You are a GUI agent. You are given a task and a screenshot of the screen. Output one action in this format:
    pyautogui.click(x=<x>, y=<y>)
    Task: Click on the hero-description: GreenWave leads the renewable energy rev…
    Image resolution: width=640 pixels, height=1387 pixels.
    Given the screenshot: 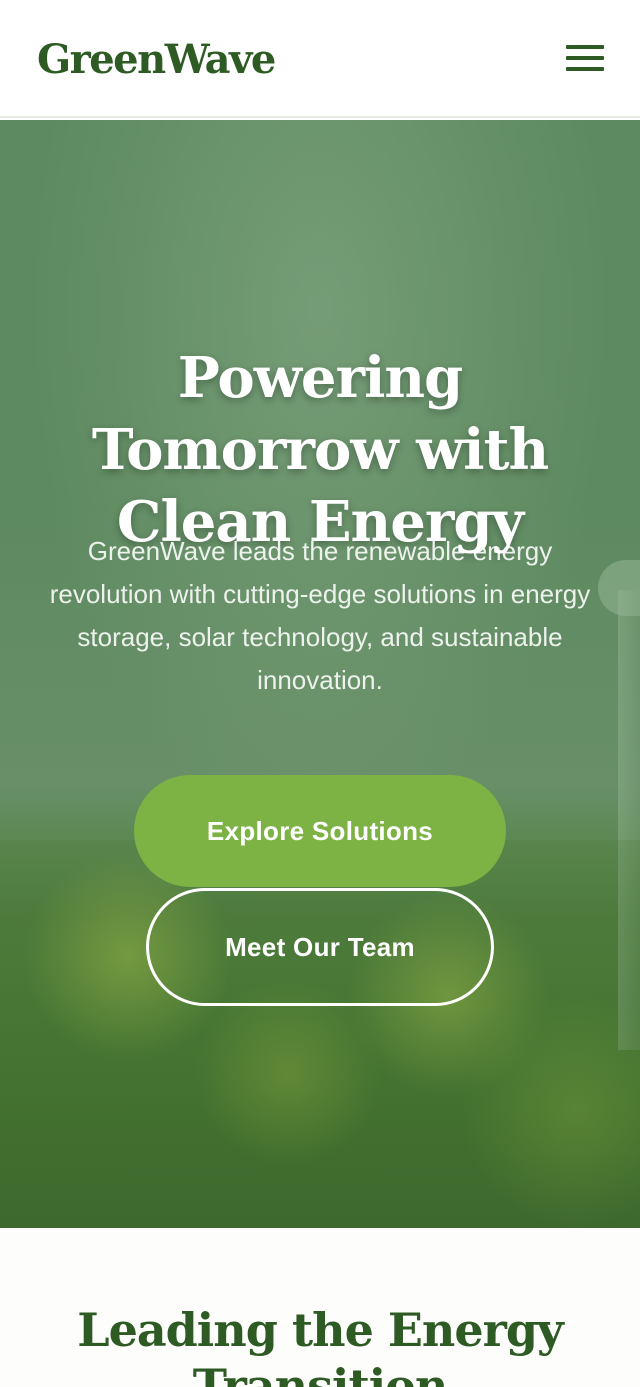 What is the action you would take?
    pyautogui.click(x=320, y=615)
    